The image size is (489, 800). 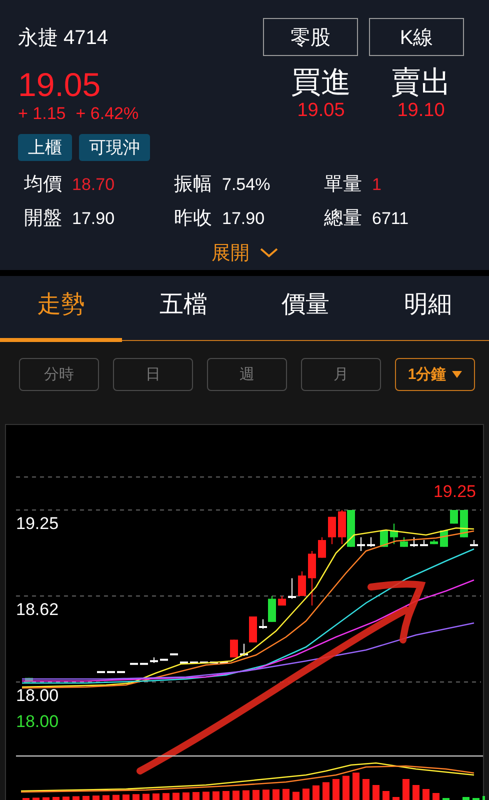 What do you see at coordinates (193, 219) in the screenshot?
I see `stat-label: 昨收` at bounding box center [193, 219].